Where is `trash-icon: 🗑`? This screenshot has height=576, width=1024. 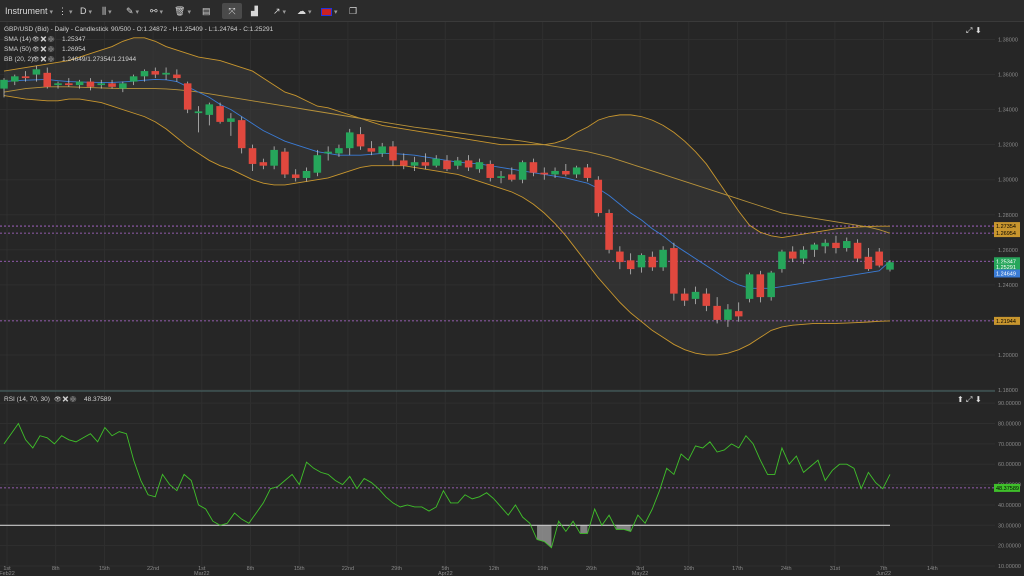
trash-icon: 🗑 is located at coordinates (180, 11).